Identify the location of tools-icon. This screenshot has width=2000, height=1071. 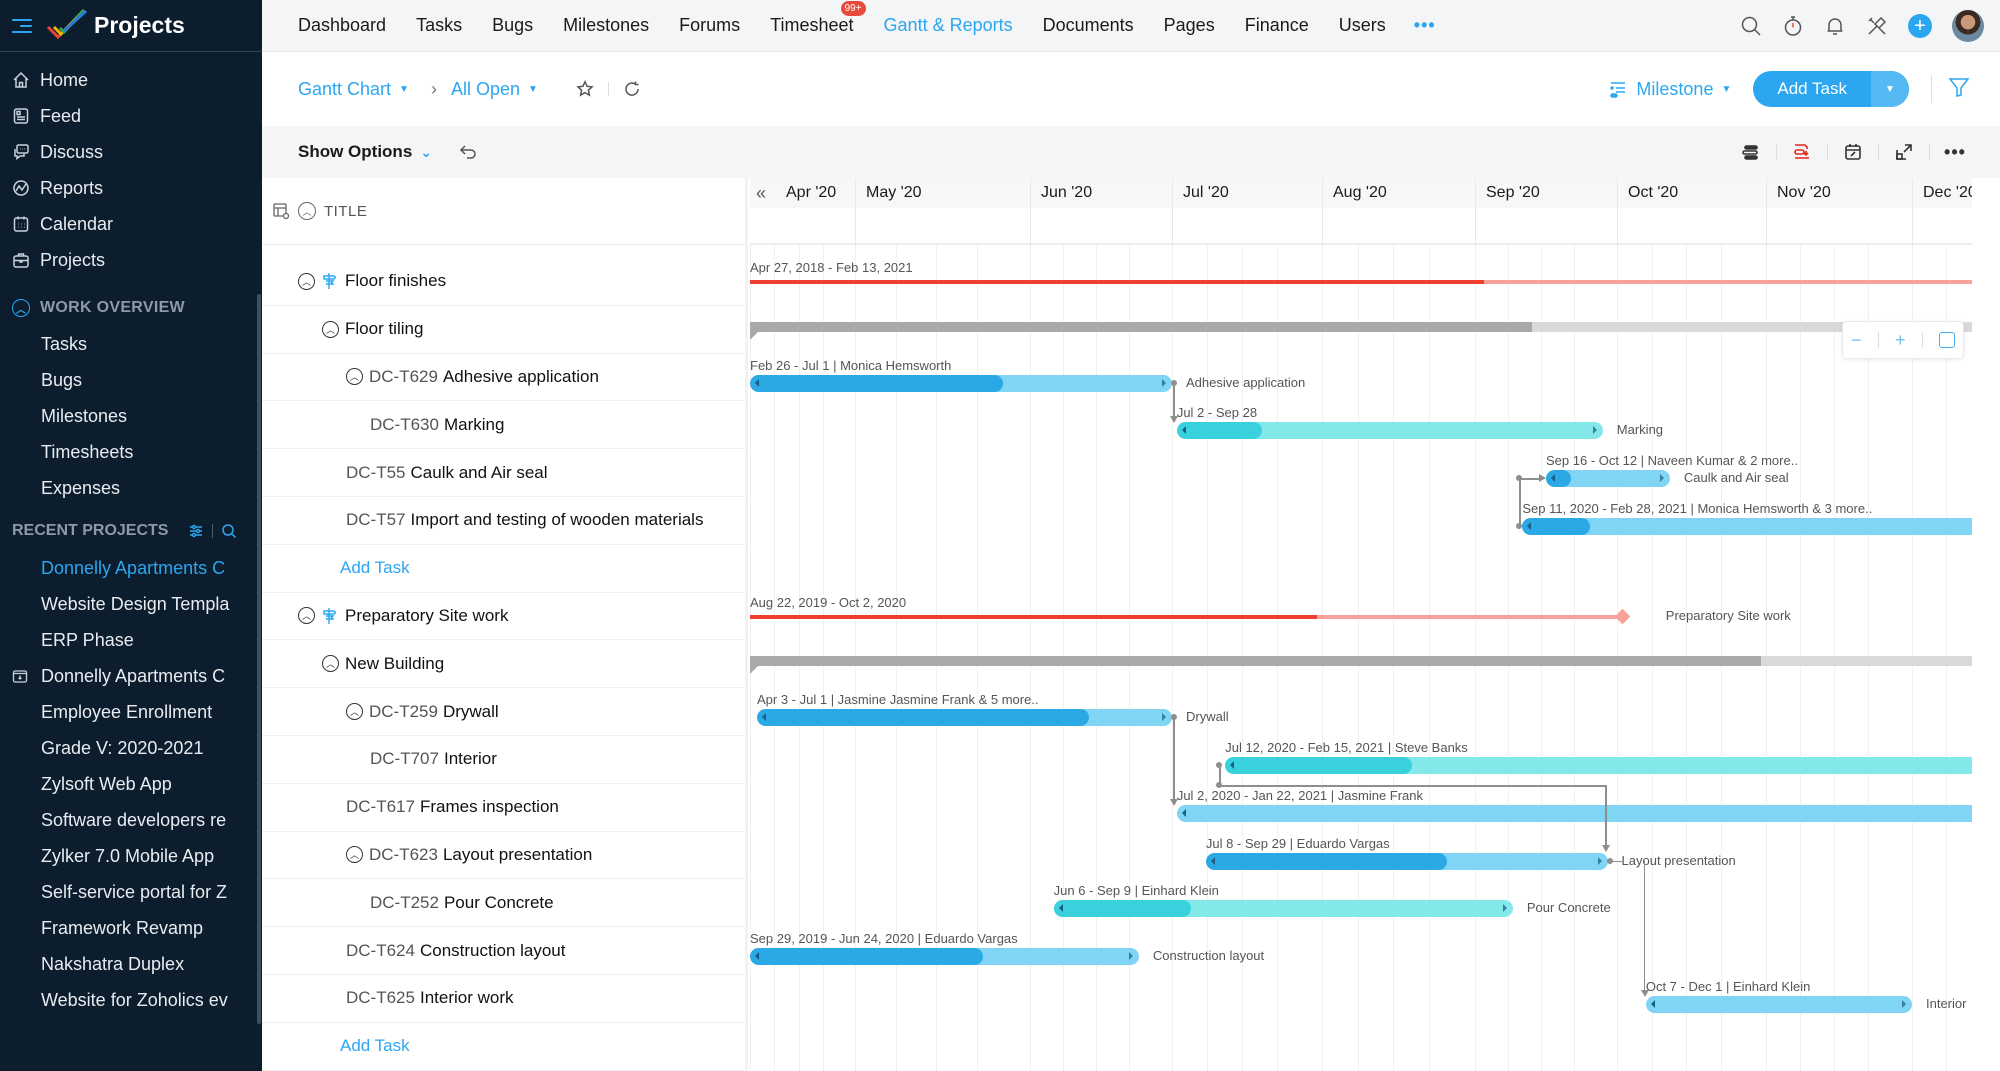
(1877, 26).